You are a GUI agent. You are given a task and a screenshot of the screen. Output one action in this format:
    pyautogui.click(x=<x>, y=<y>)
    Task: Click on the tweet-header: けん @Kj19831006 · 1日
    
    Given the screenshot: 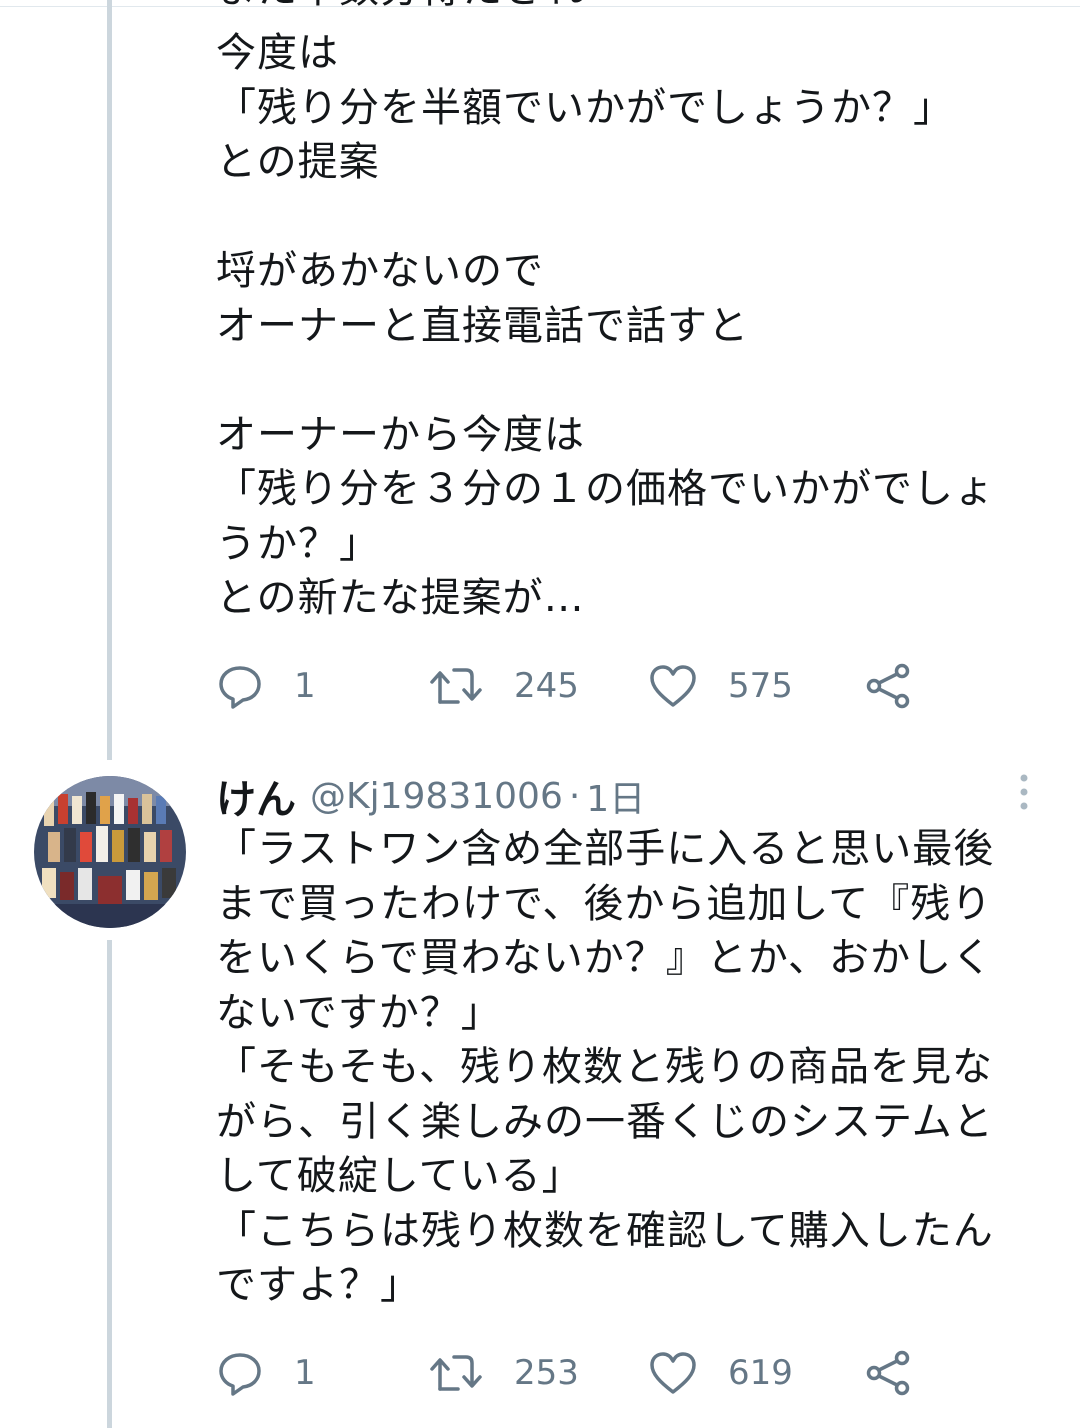 What is the action you would take?
    pyautogui.click(x=430, y=796)
    